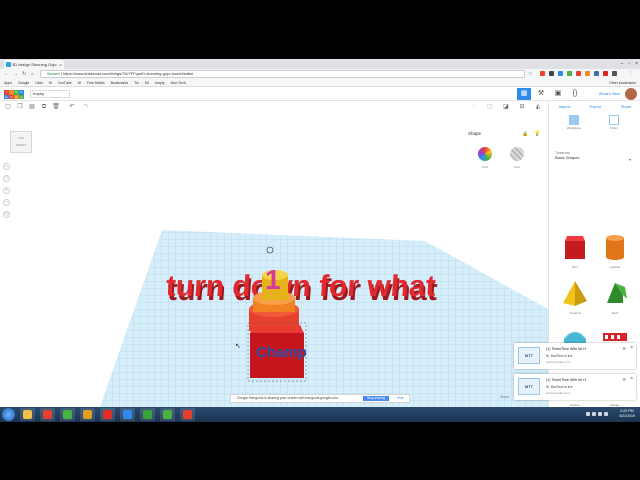 This screenshot has width=640, height=480. What do you see at coordinates (615, 252) in the screenshot?
I see `shape-cylinder: Cylinder` at bounding box center [615, 252].